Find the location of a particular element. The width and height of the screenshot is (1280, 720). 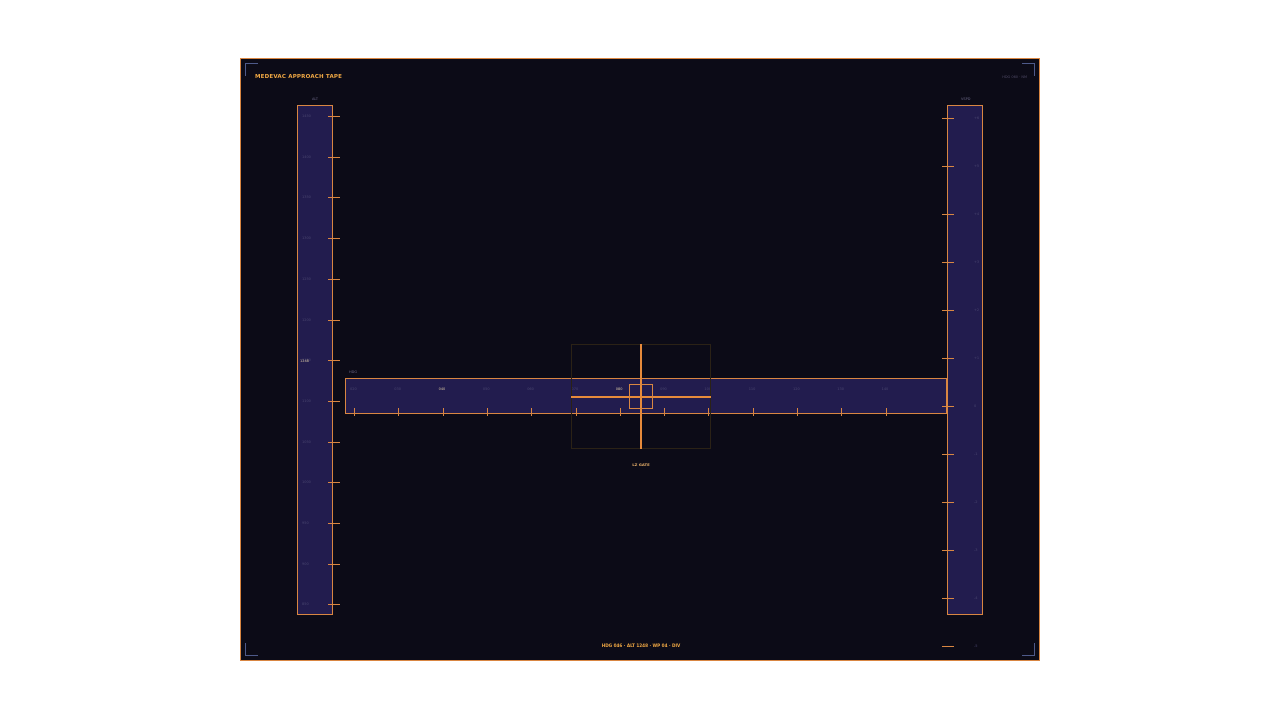

corner-bracket-bottom-left is located at coordinates (251, 649).